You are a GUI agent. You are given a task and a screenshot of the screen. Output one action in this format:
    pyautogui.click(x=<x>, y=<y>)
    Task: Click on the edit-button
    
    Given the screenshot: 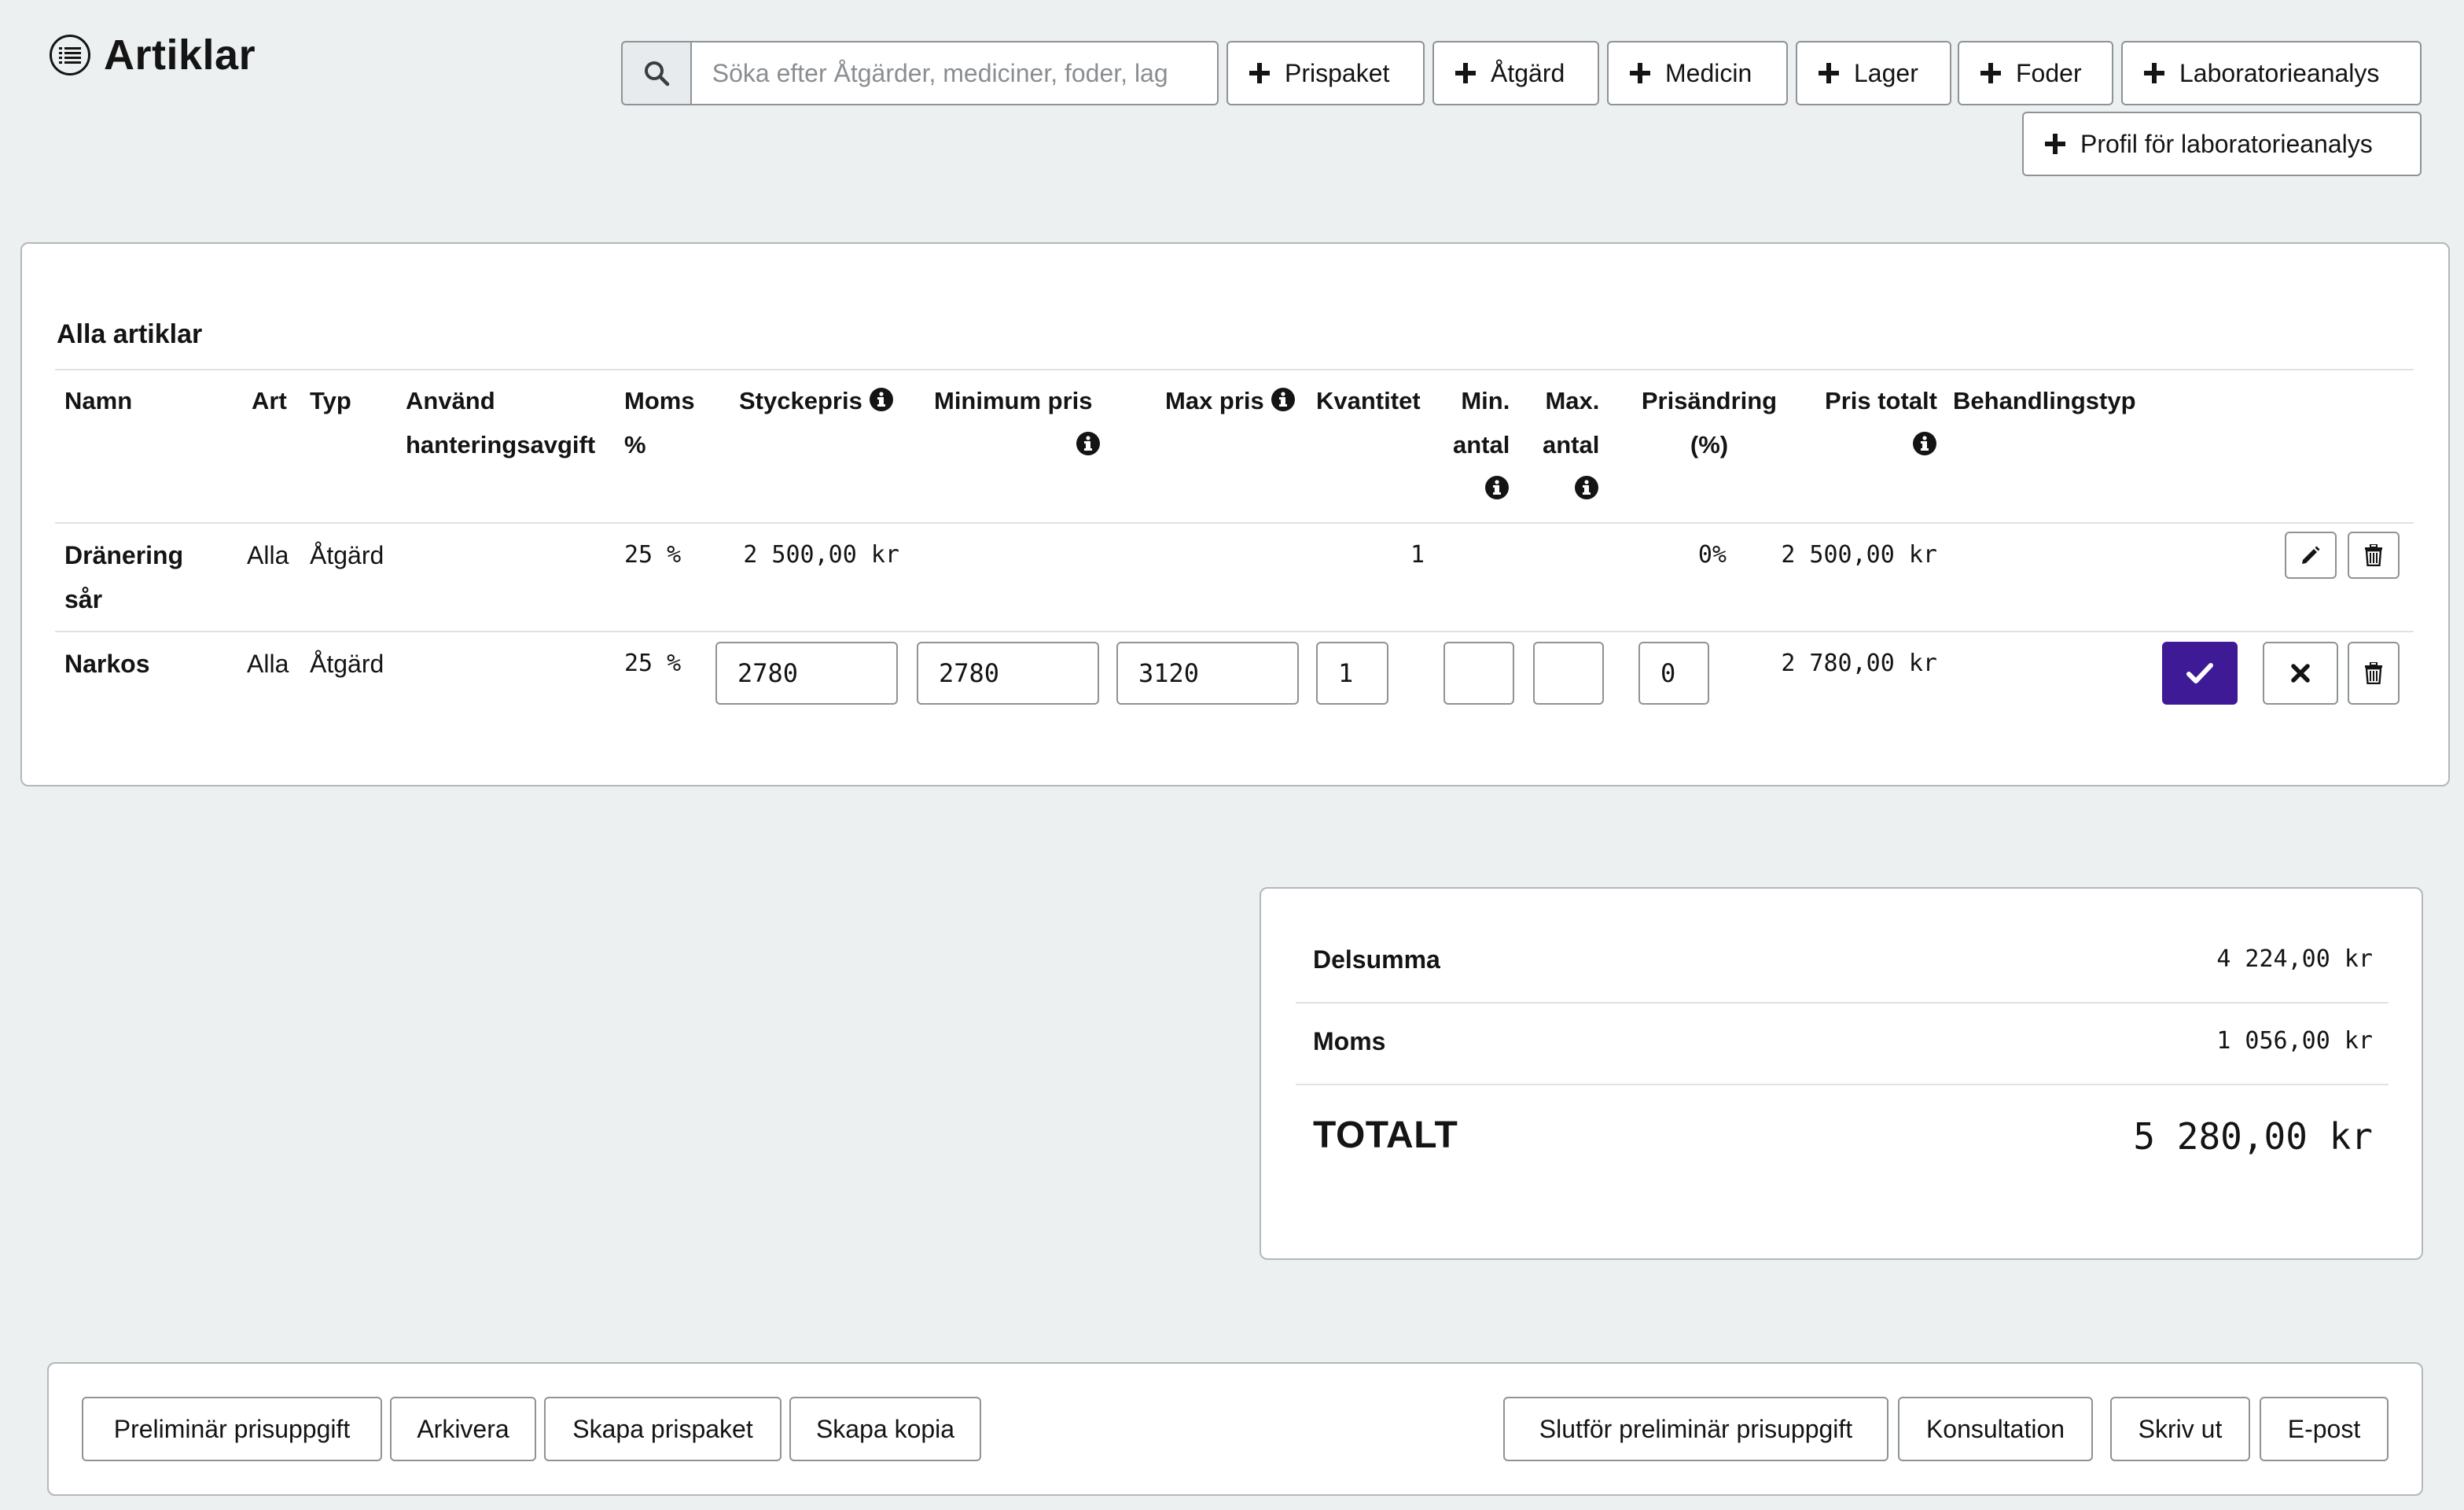 What is the action you would take?
    pyautogui.click(x=2311, y=556)
    